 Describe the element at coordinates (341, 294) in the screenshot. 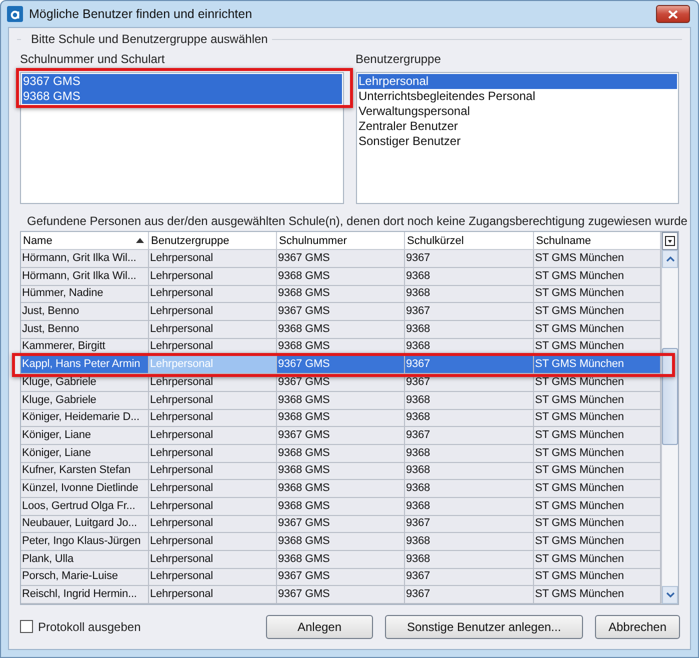

I see `table-row: Hümmer, Nadine Lehrpersonal 9368 GMS 9368 ST GMS München` at that location.